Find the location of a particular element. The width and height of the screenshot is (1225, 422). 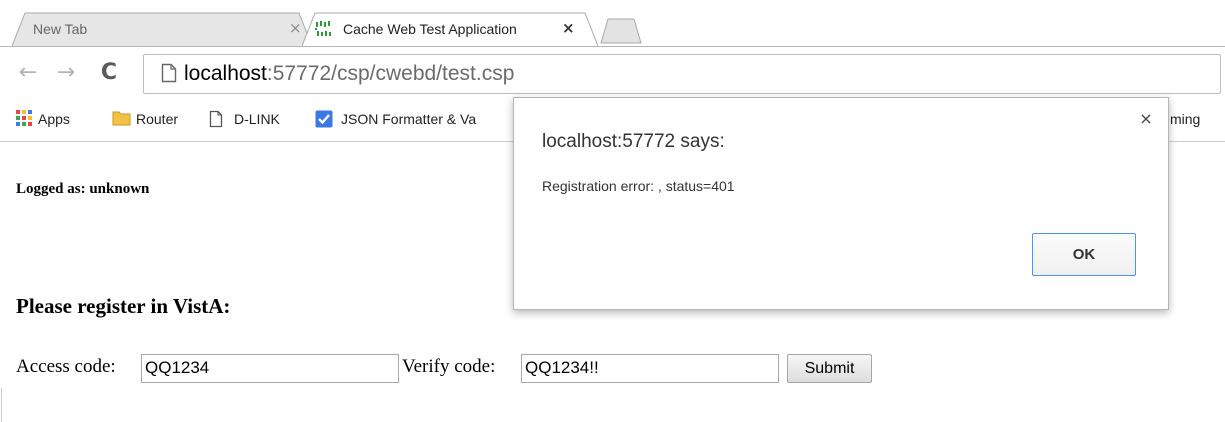

apps-grid-icon is located at coordinates (24, 118).